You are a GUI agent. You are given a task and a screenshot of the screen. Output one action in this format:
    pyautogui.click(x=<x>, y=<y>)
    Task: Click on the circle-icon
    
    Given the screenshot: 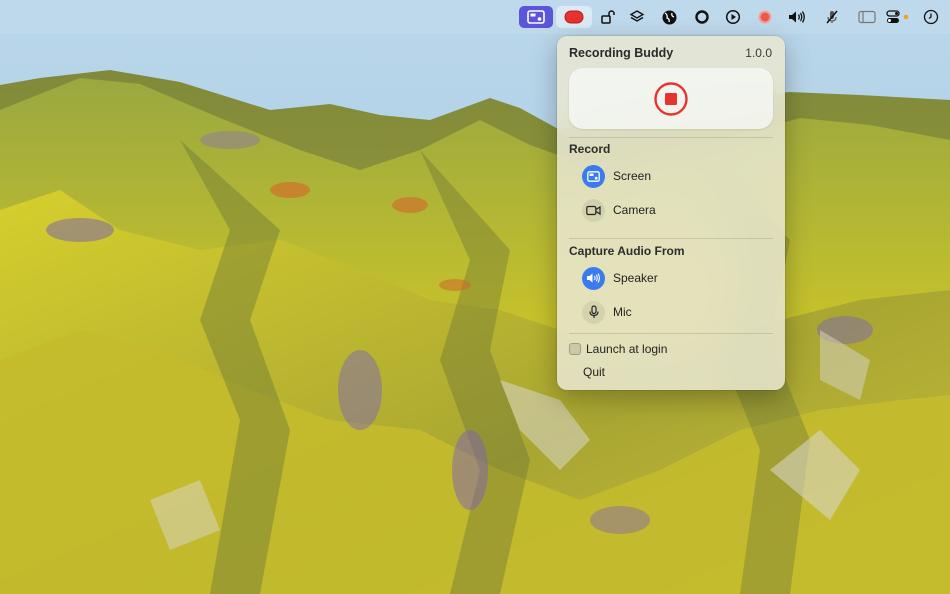 What is the action you would take?
    pyautogui.click(x=702, y=17)
    